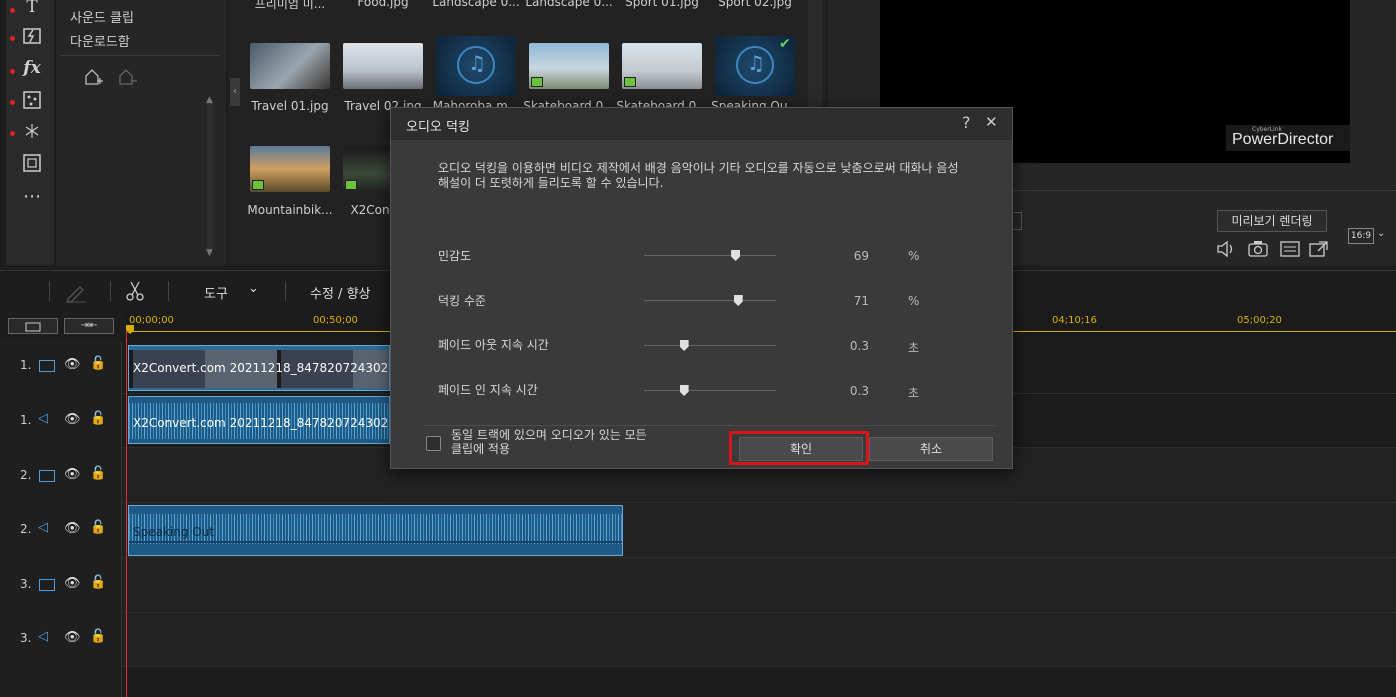 This screenshot has width=1396, height=697. Describe the element at coordinates (26, 529) in the screenshot. I see `track-number: 2.` at that location.